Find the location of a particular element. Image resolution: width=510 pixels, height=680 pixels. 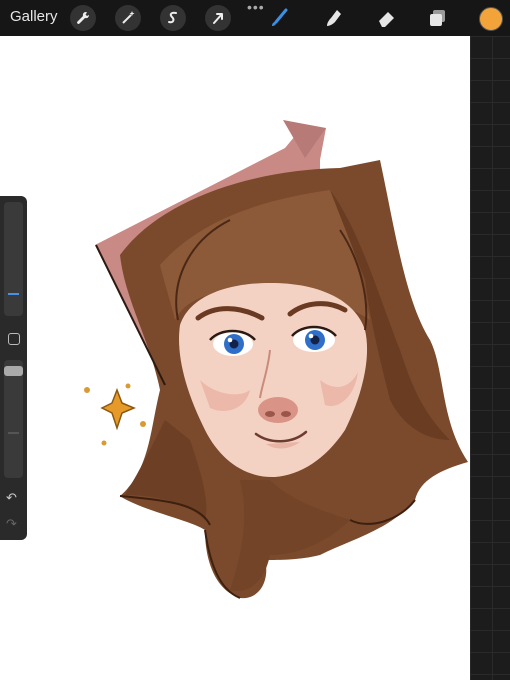

brush-size-thumb is located at coordinates (13, 294).